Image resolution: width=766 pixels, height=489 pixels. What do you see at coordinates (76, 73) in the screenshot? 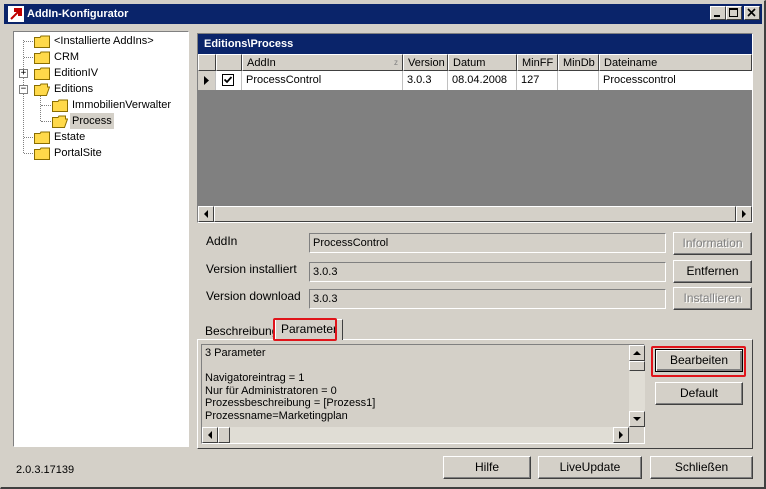
I see `tree-item-label: EditionIV` at bounding box center [76, 73].